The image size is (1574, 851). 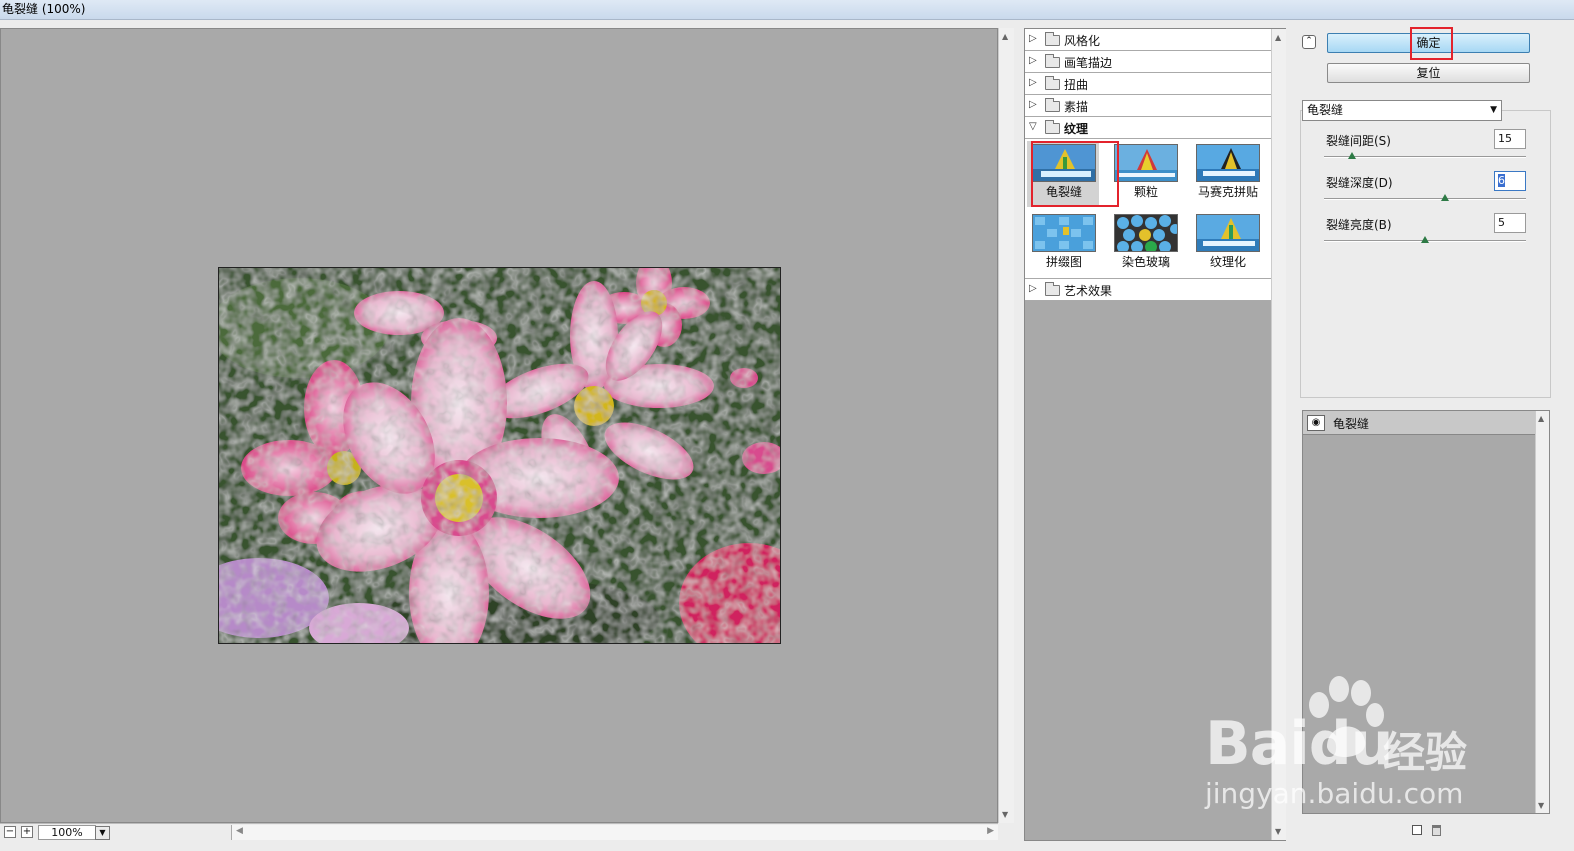 I want to click on effect-layer-row: ◉ 龟裂缝, so click(x=1419, y=423).